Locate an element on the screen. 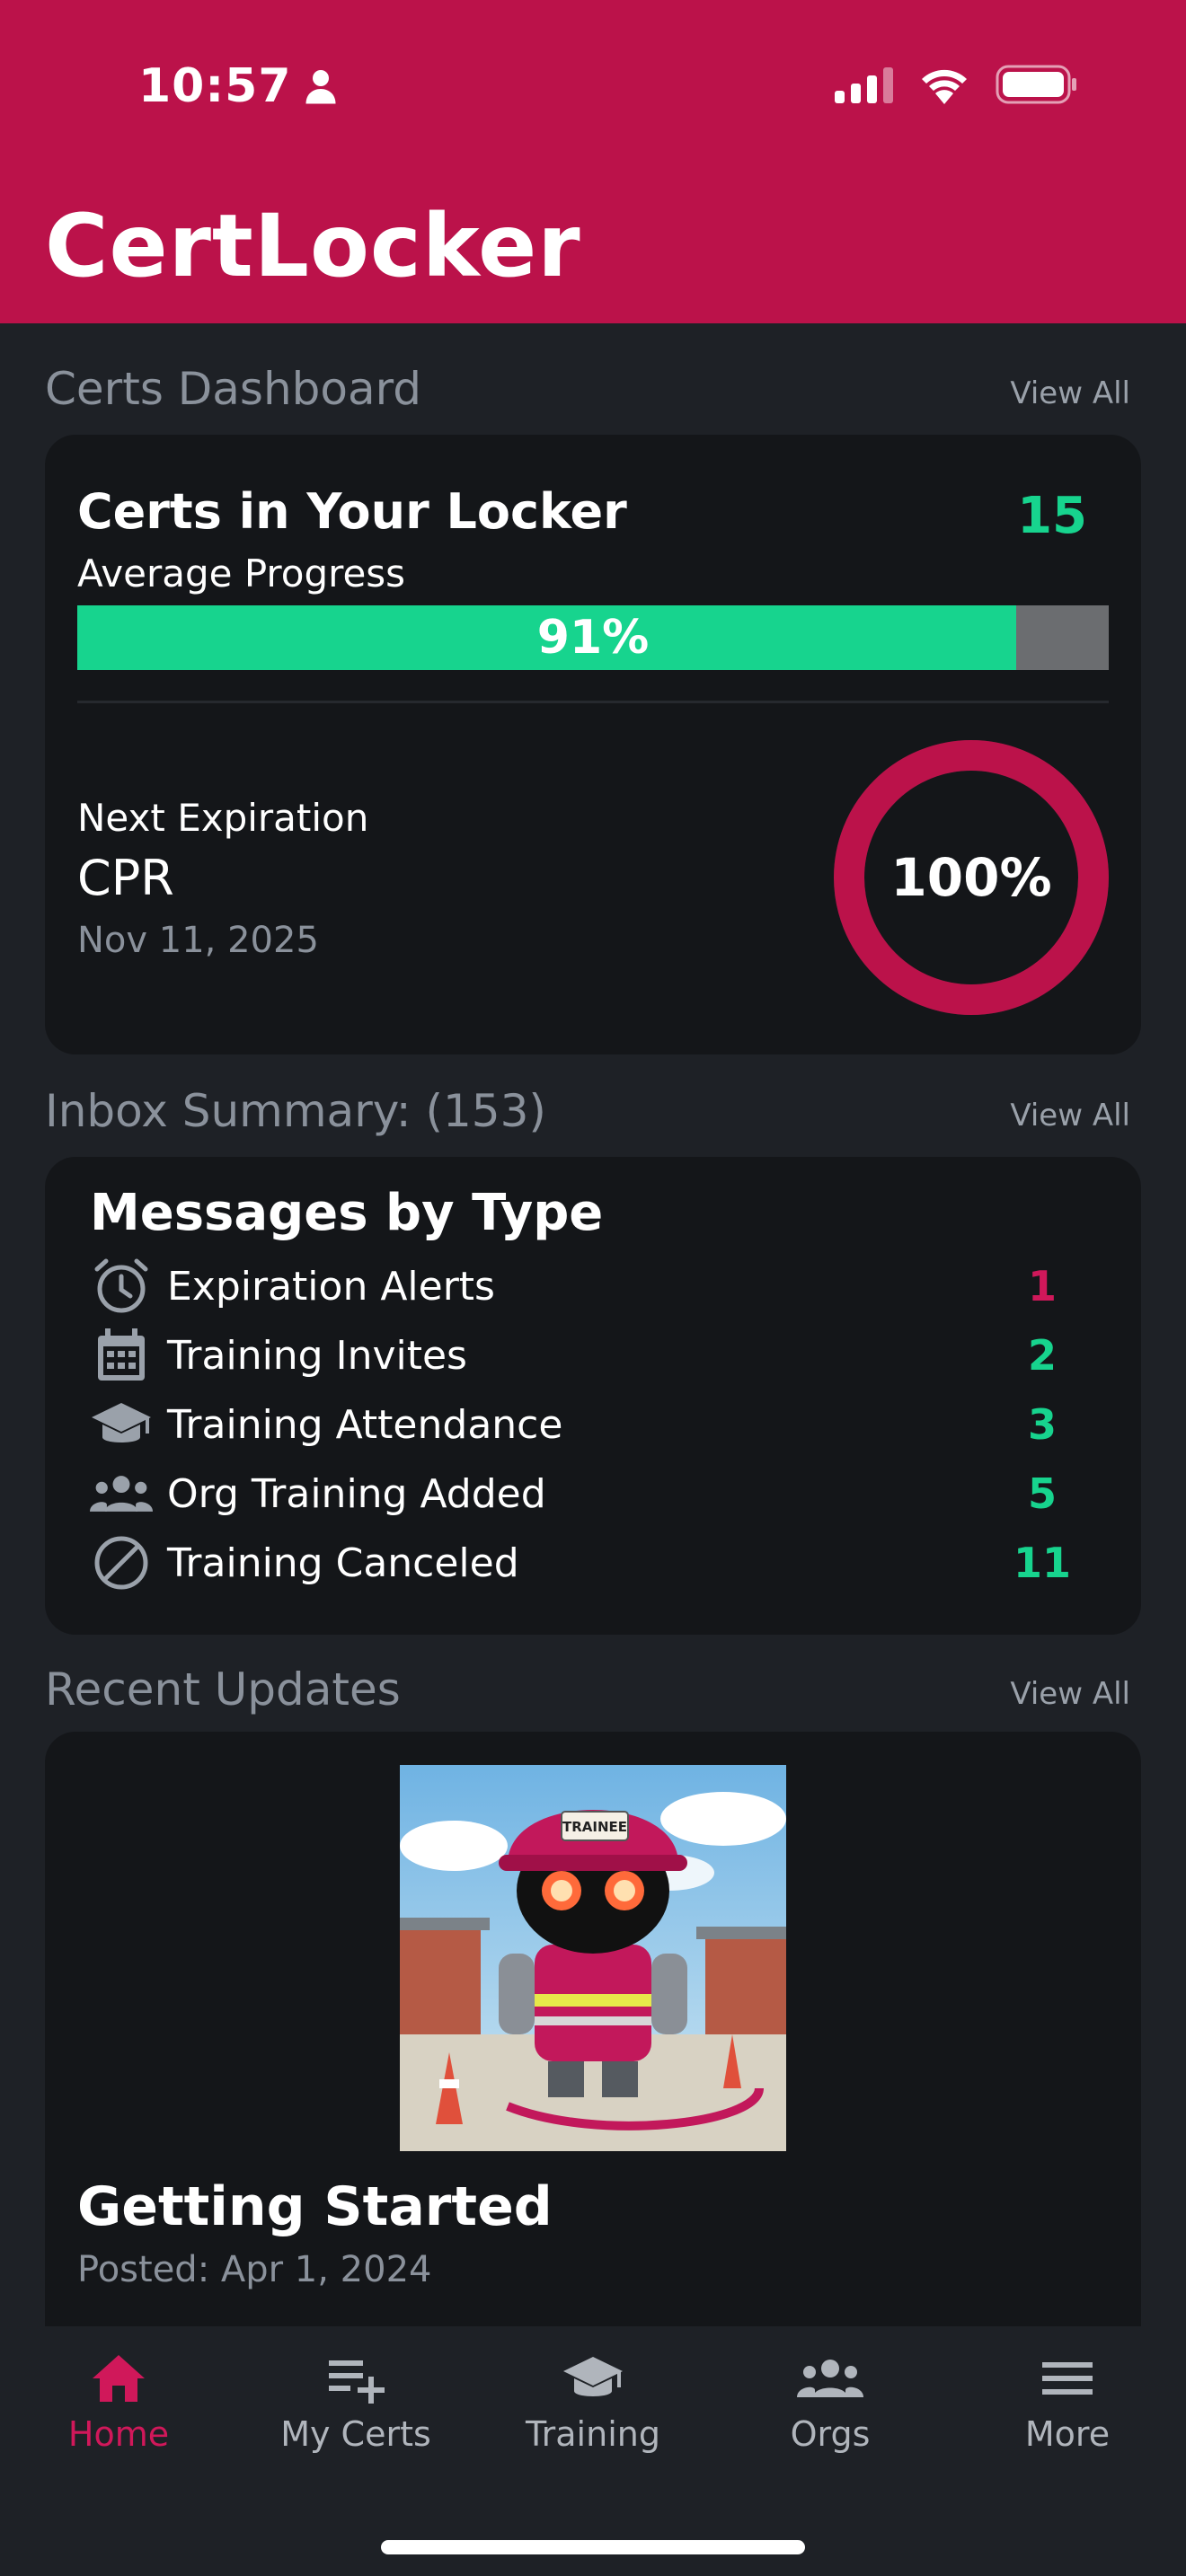 The width and height of the screenshot is (1186, 2576). certs-view-all-link: View All is located at coordinates (1070, 393).